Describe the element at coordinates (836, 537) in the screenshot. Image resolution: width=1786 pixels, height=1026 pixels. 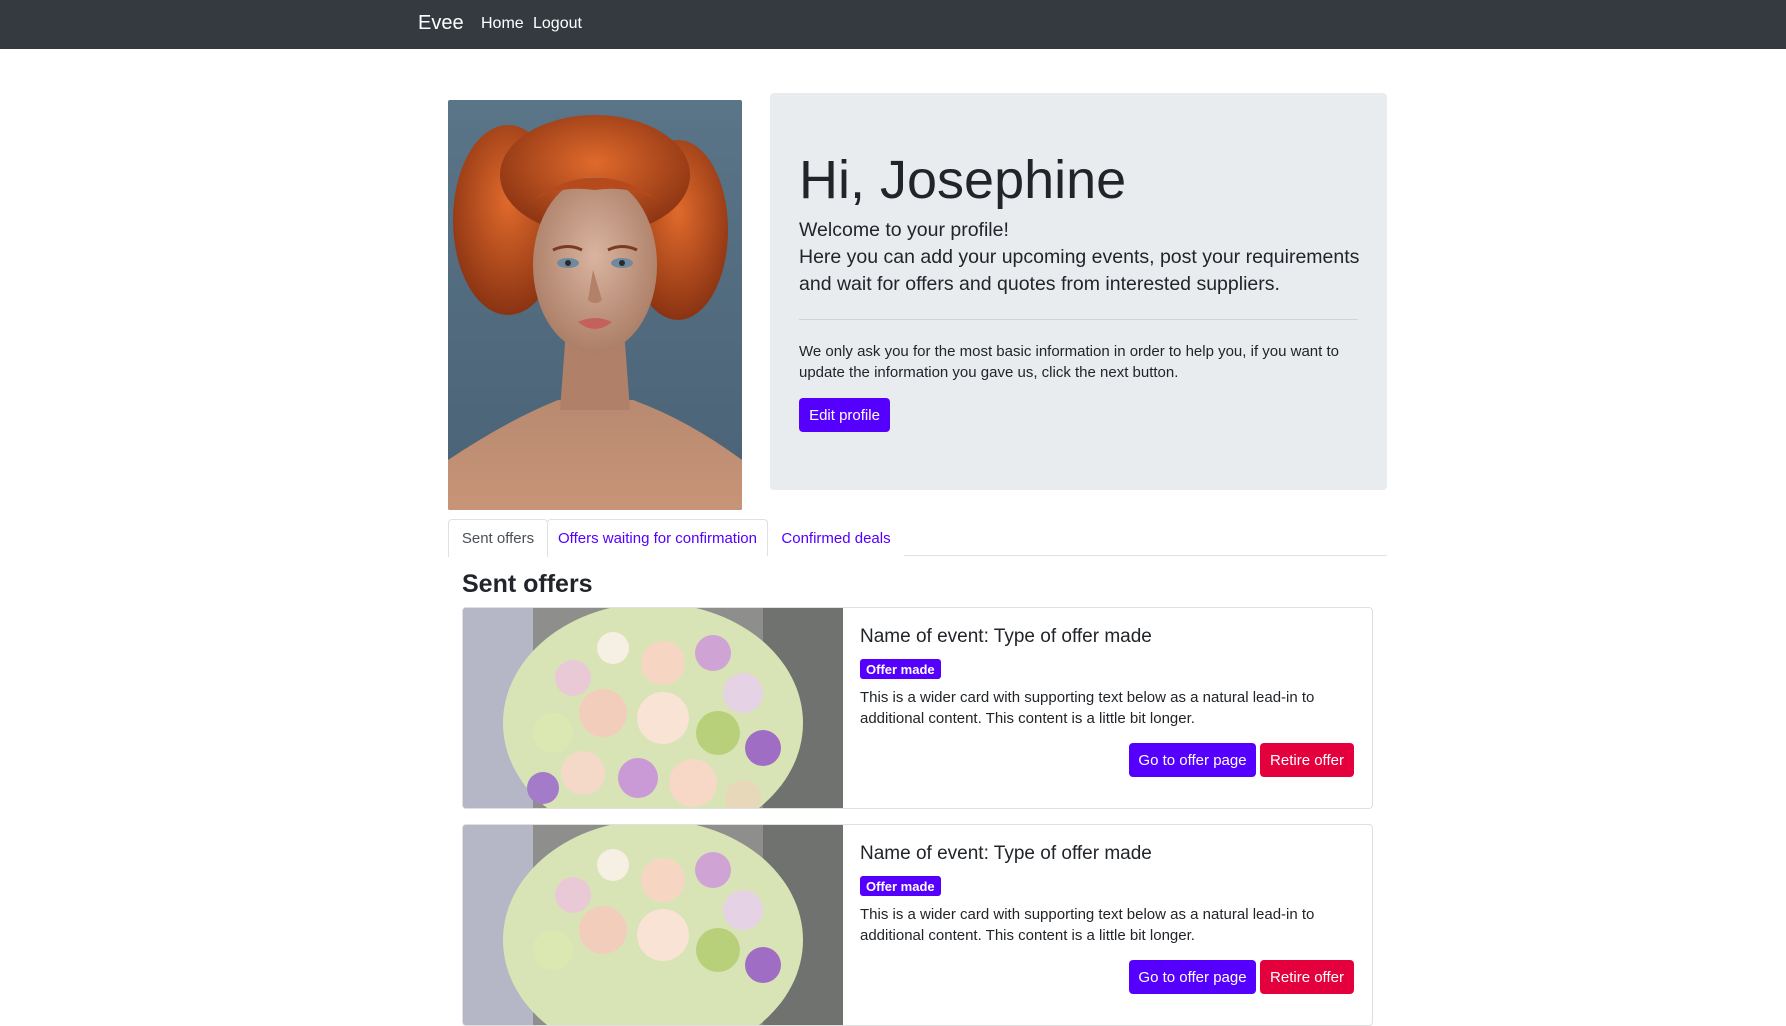
I see `tab-confirmed-deals: Confirmed deals` at that location.